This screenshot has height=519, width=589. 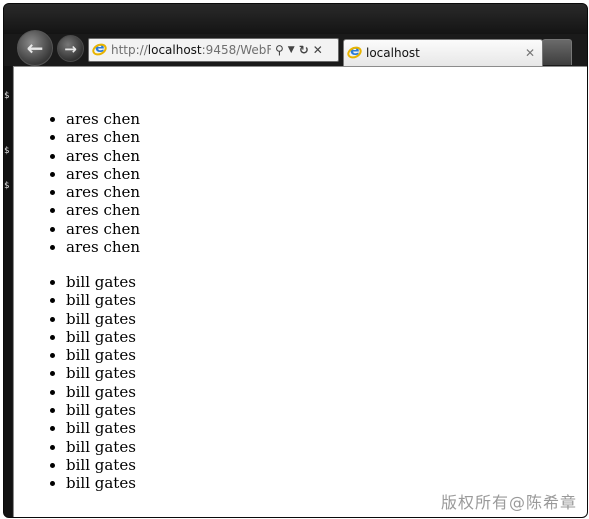 I want to click on tab-label: localhost, so click(x=393, y=53).